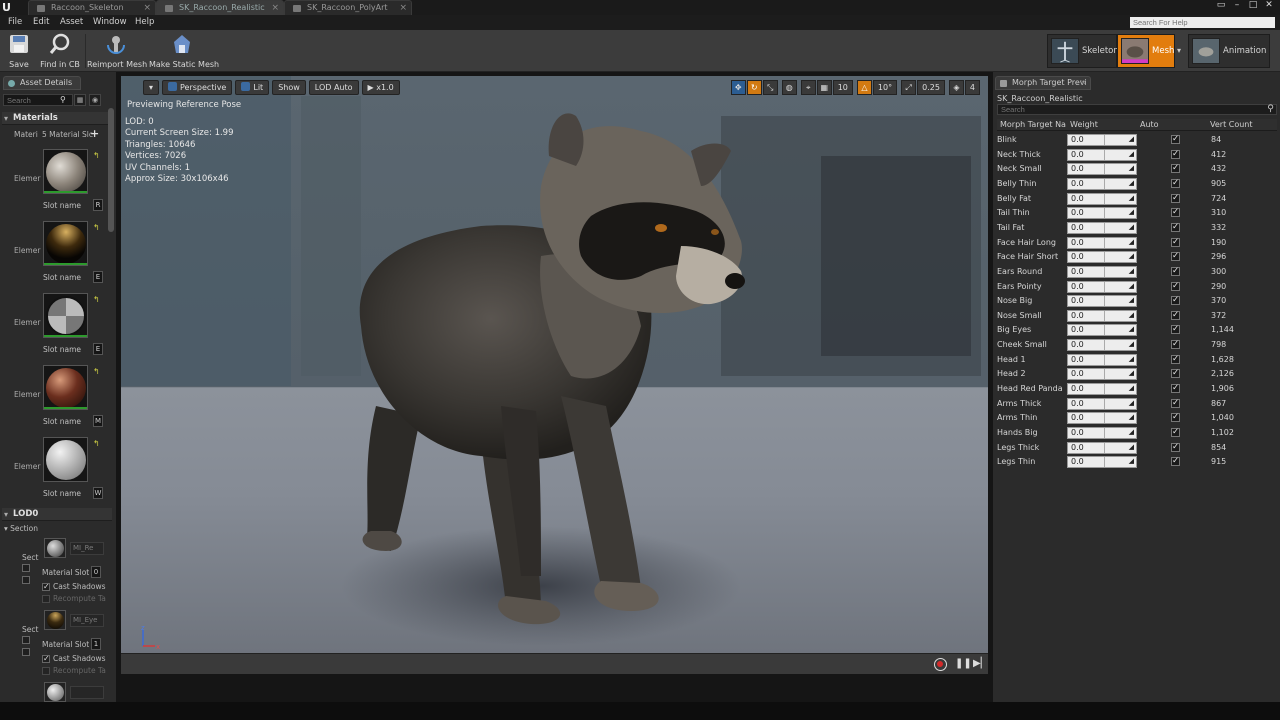 This screenshot has width=1280, height=720. Describe the element at coordinates (197, 87) in the screenshot. I see `perspective-button: Perspective` at that location.